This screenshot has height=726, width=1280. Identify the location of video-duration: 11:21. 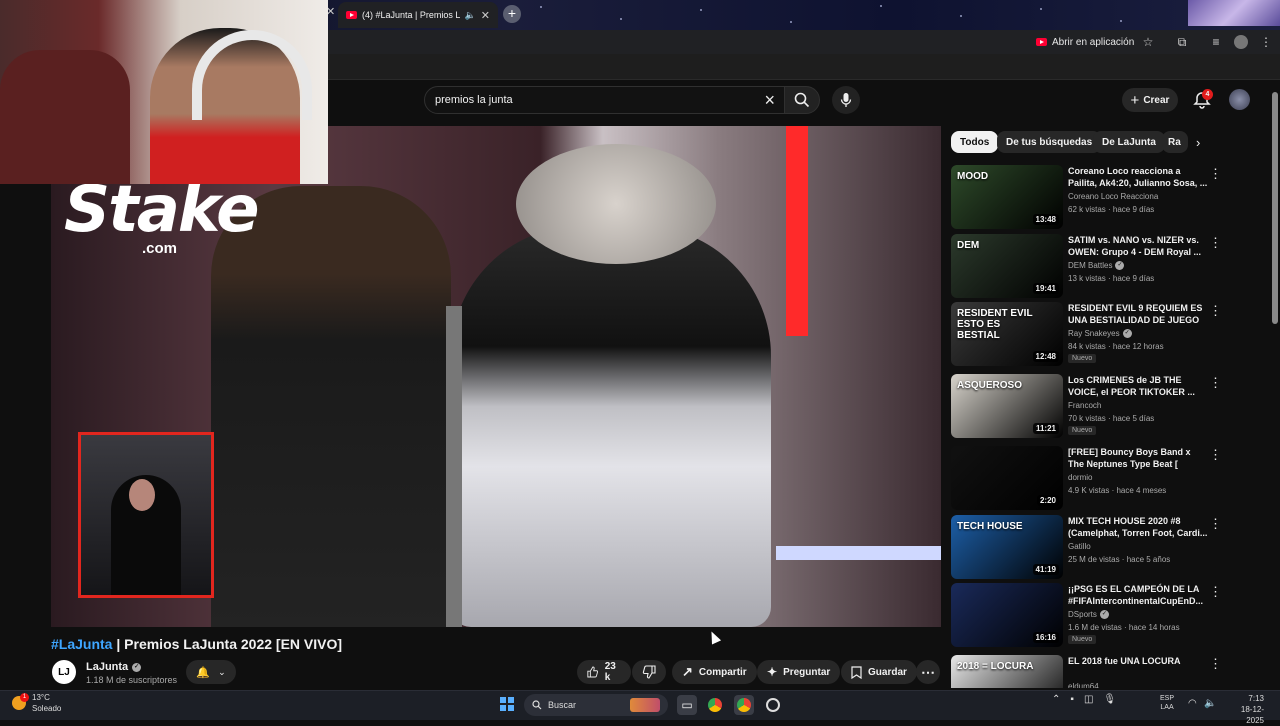
(1045, 428).